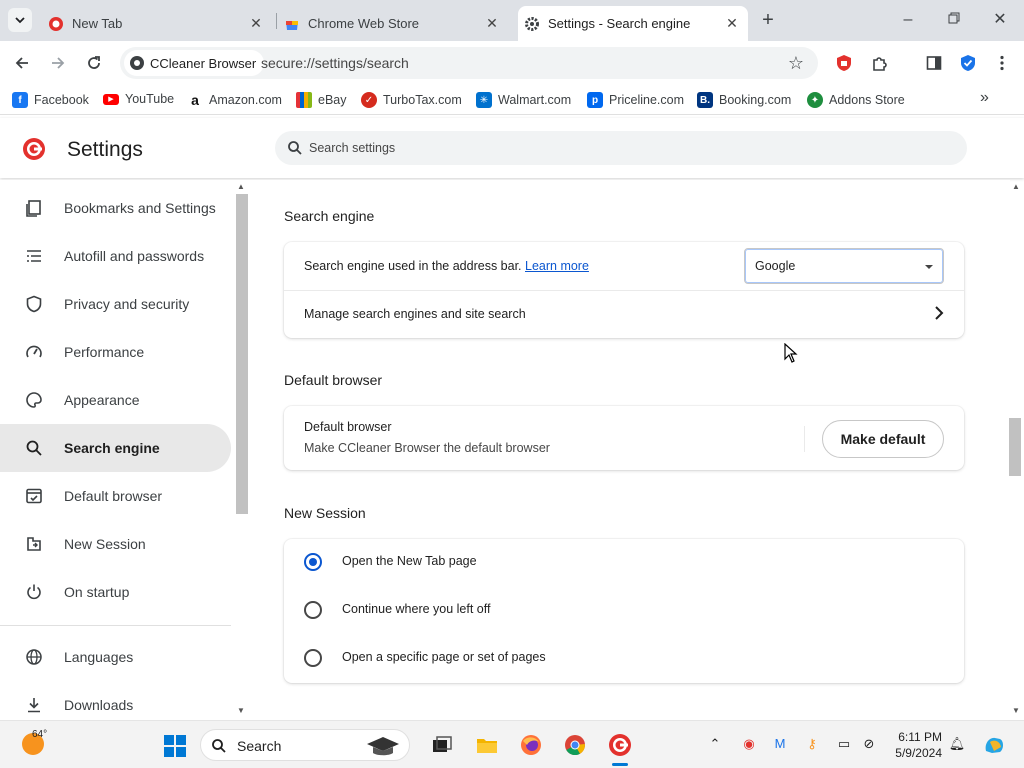 The height and width of the screenshot is (768, 1024). Describe the element at coordinates (137, 63) in the screenshot. I see `ccleaner-browser-icon` at that location.